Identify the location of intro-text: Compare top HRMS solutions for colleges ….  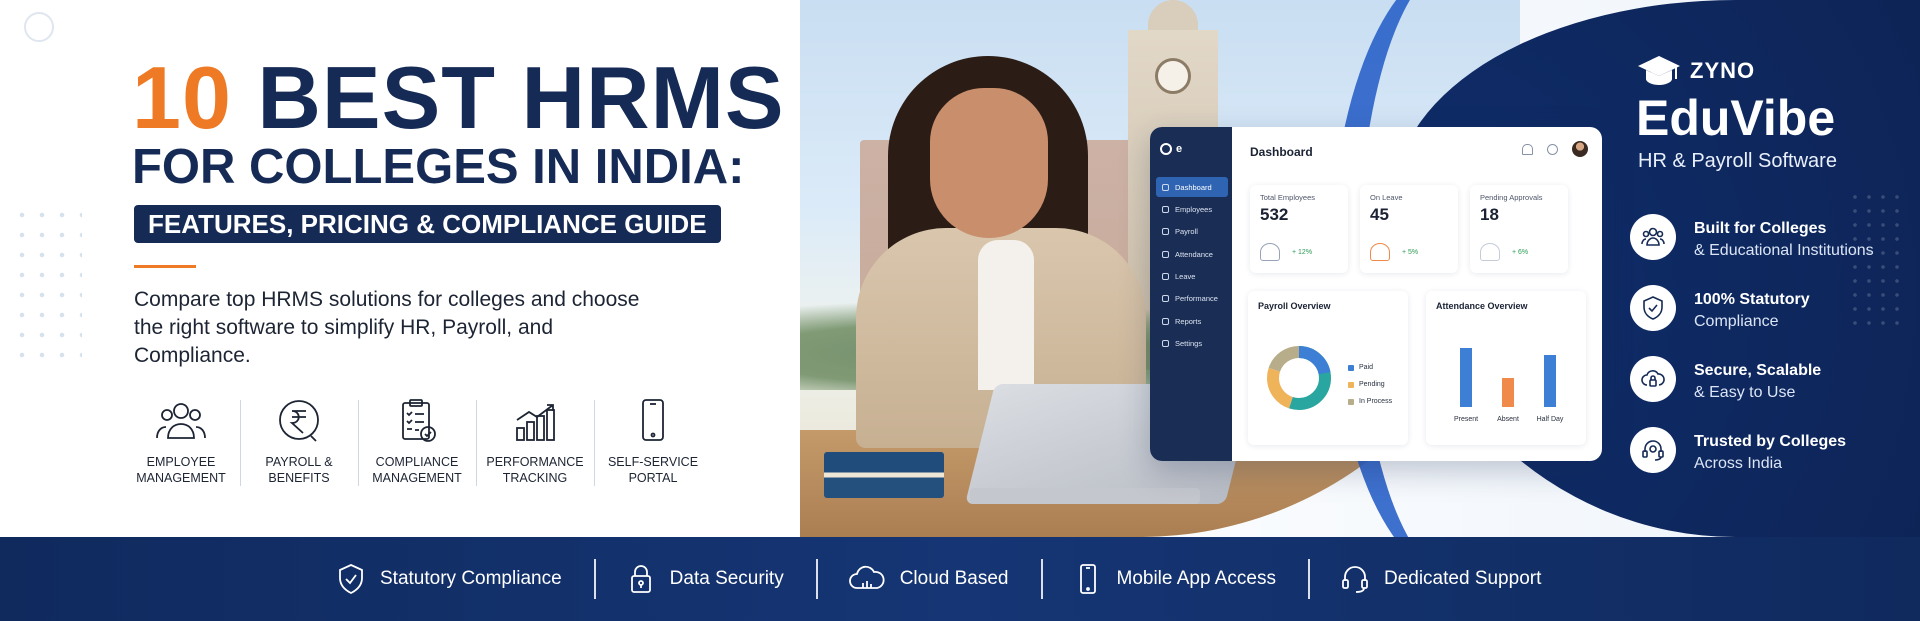
(387, 327).